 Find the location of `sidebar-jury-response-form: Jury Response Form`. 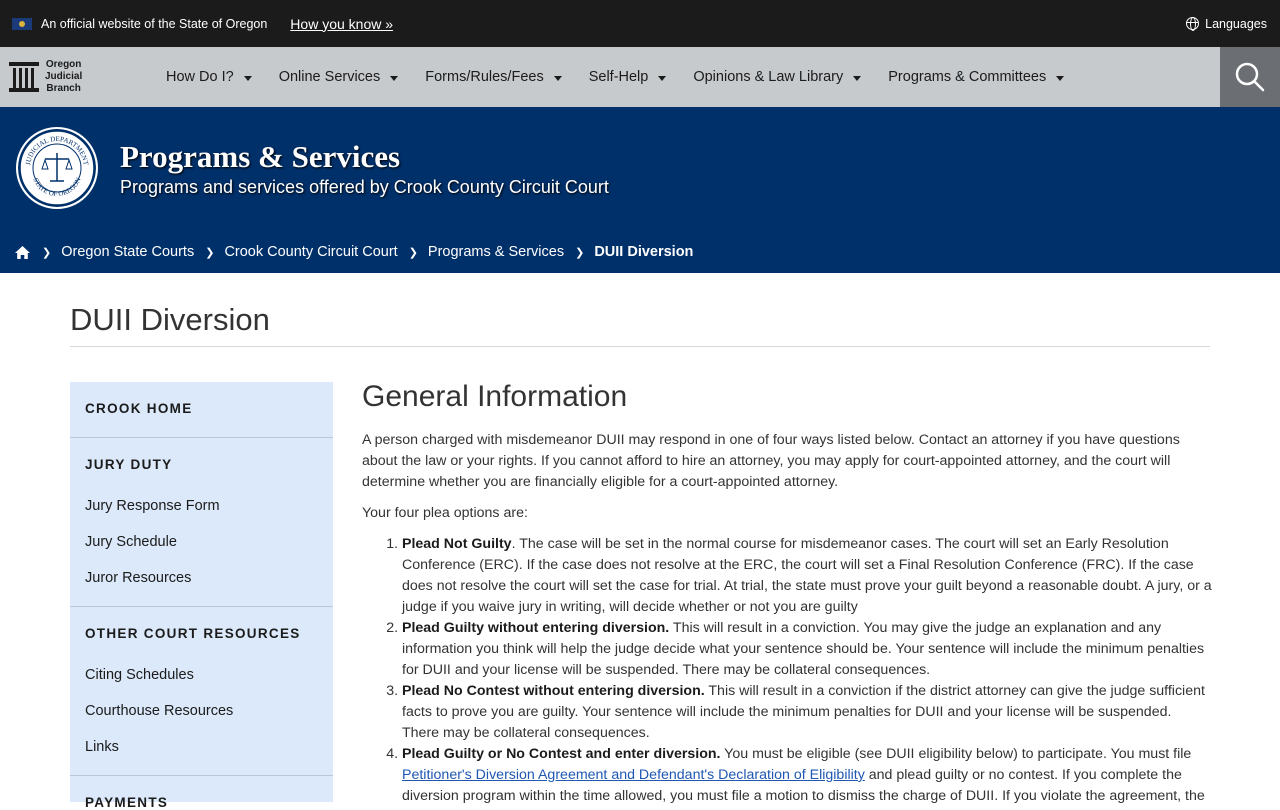

sidebar-jury-response-form: Jury Response Form is located at coordinates (152, 506).